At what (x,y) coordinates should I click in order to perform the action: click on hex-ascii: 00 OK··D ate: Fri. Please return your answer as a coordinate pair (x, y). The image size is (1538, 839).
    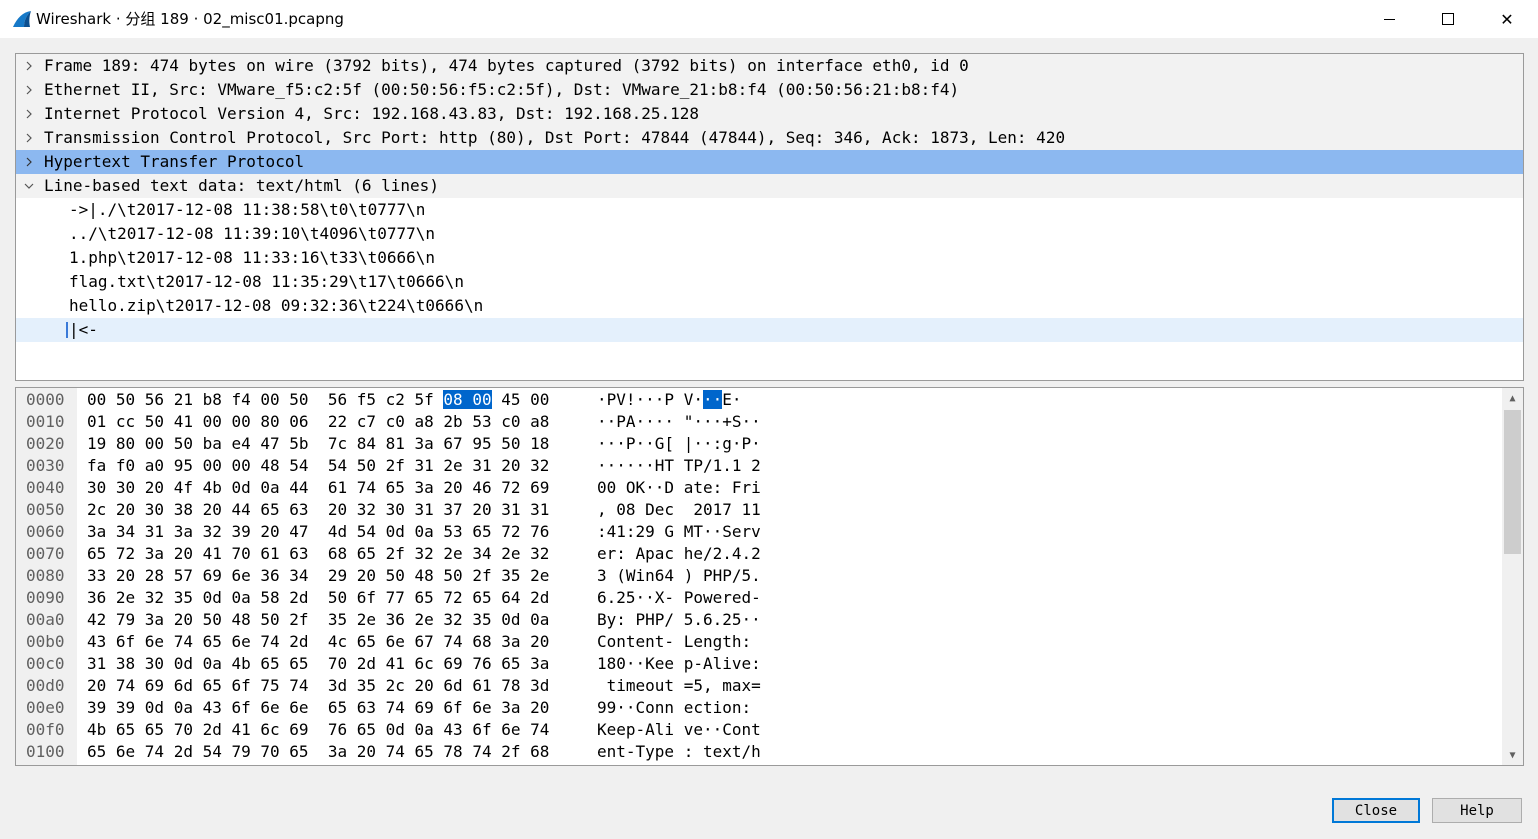
    Looking at the image, I should click on (679, 488).